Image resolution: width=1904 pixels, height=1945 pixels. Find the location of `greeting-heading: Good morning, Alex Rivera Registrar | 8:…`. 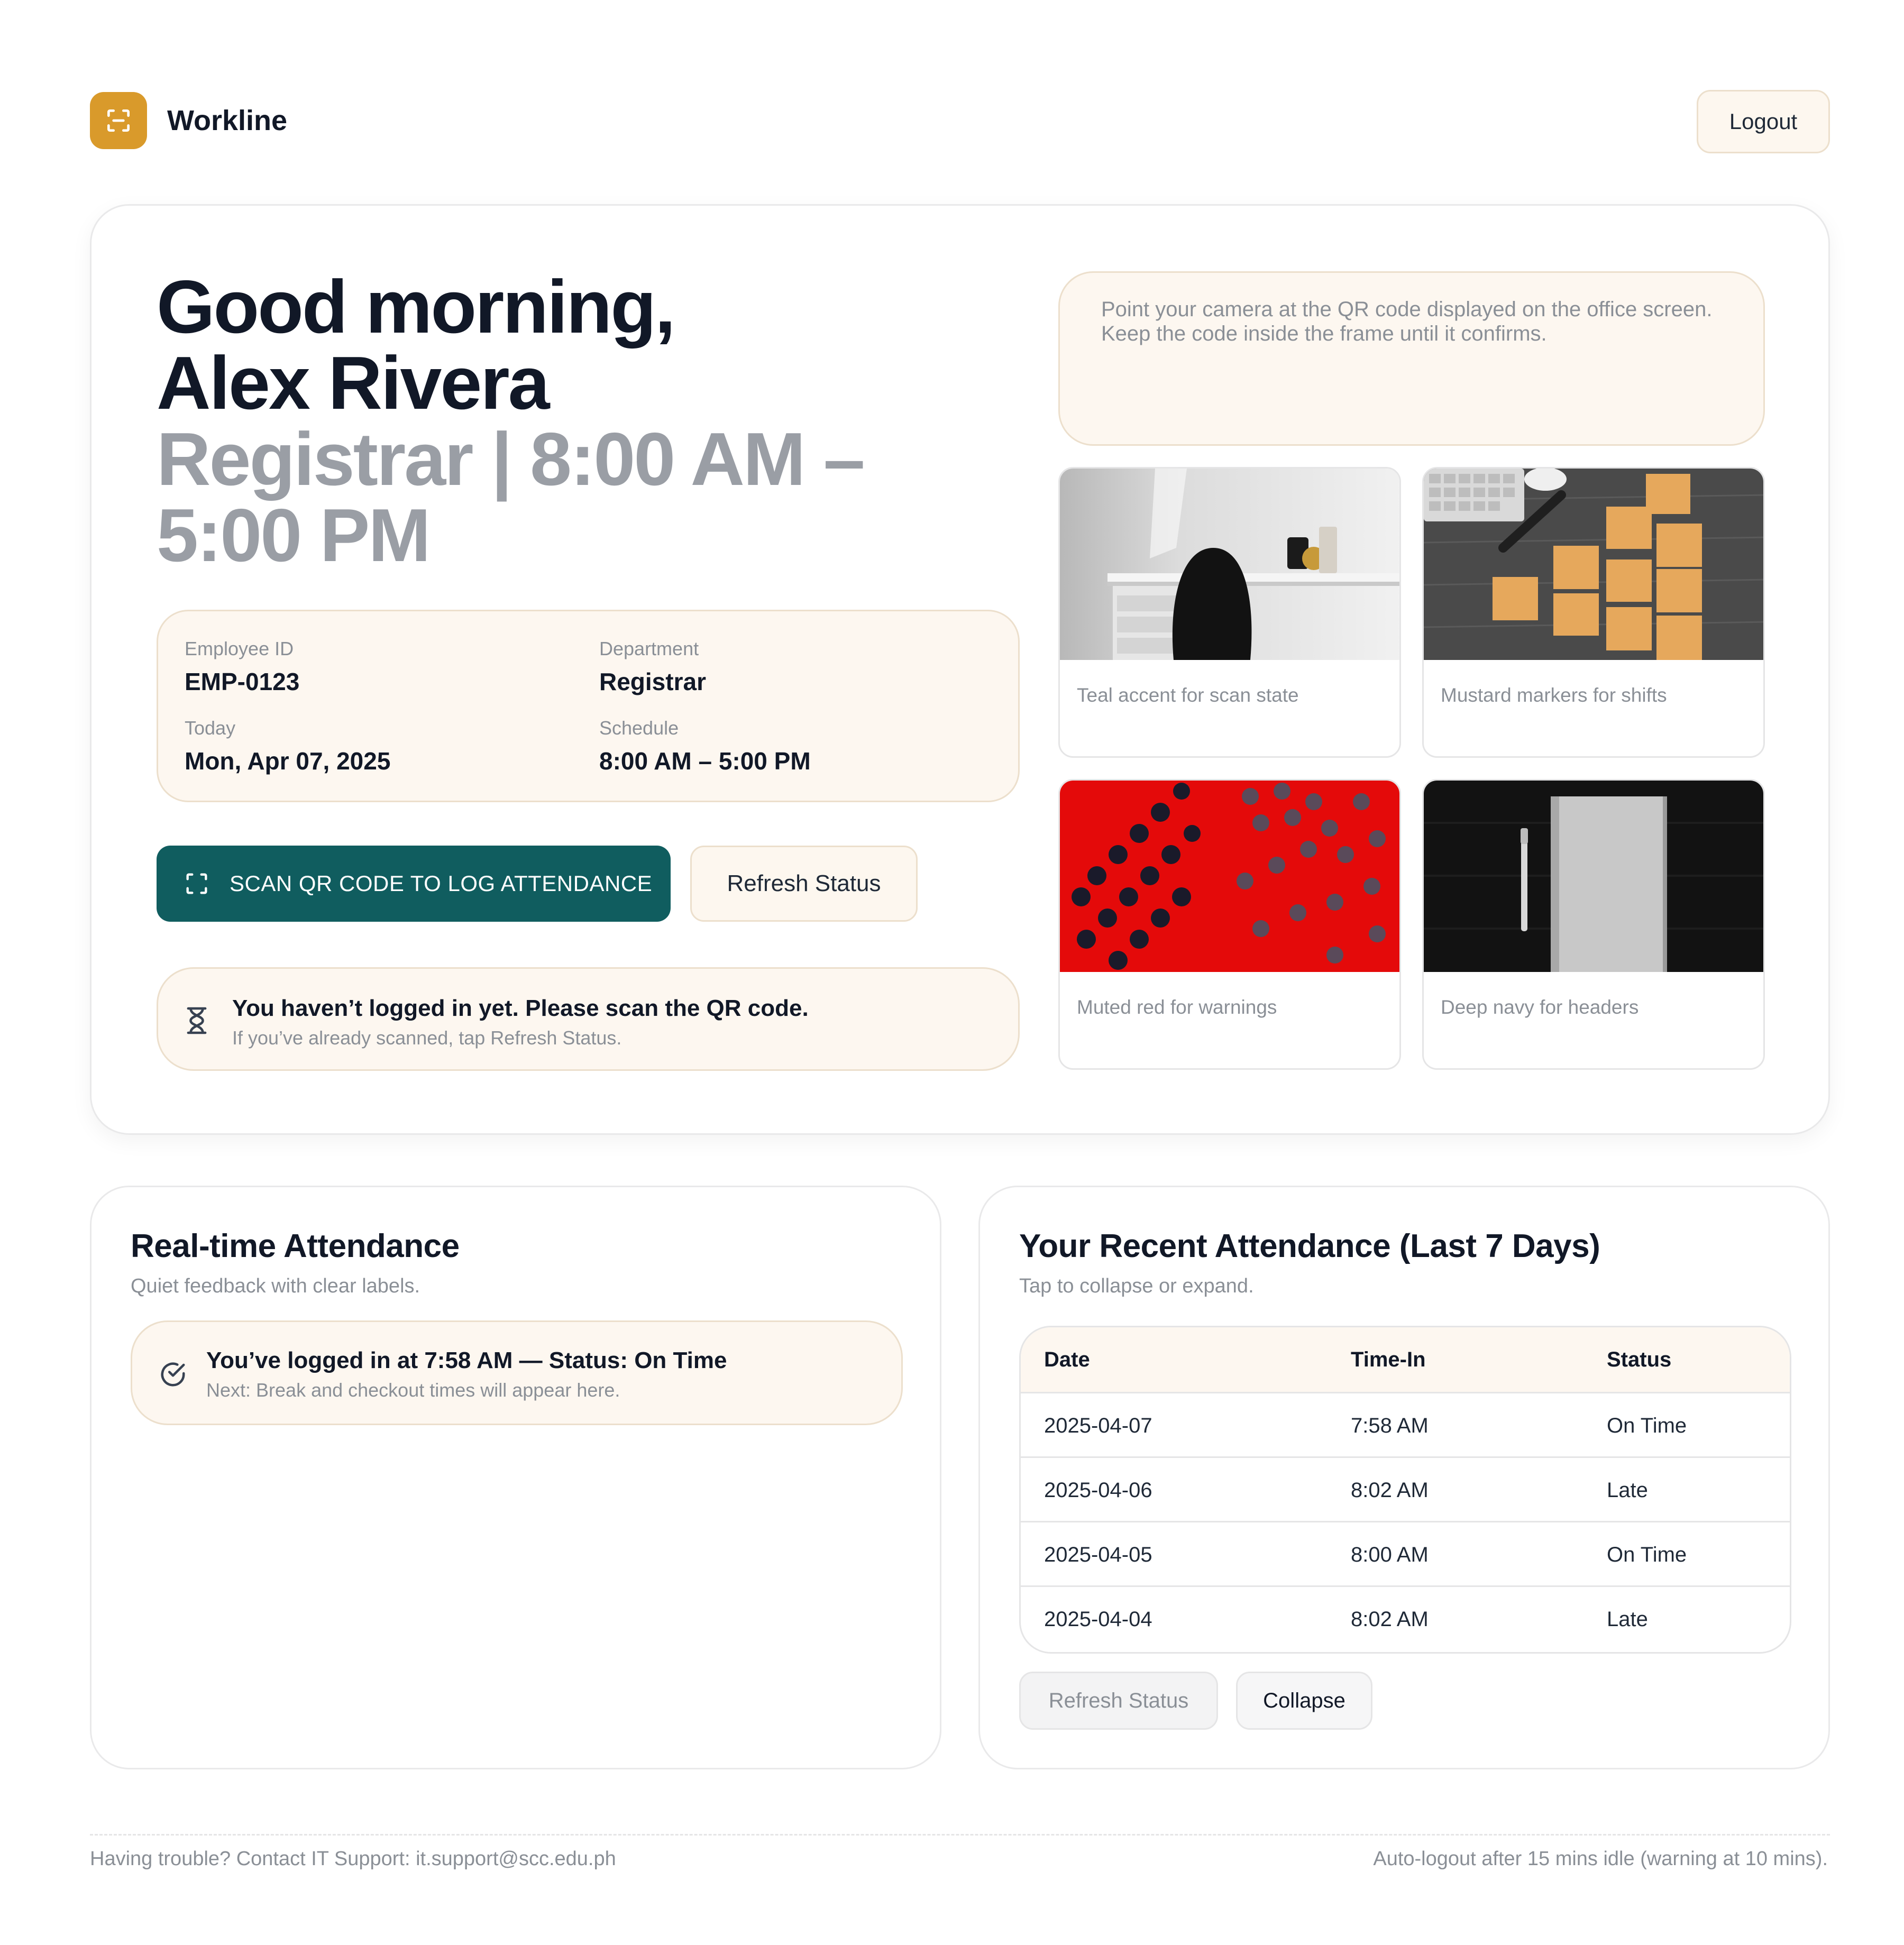

greeting-heading: Good morning, Alex Rivera Registrar | 8:… is located at coordinates (580, 421).